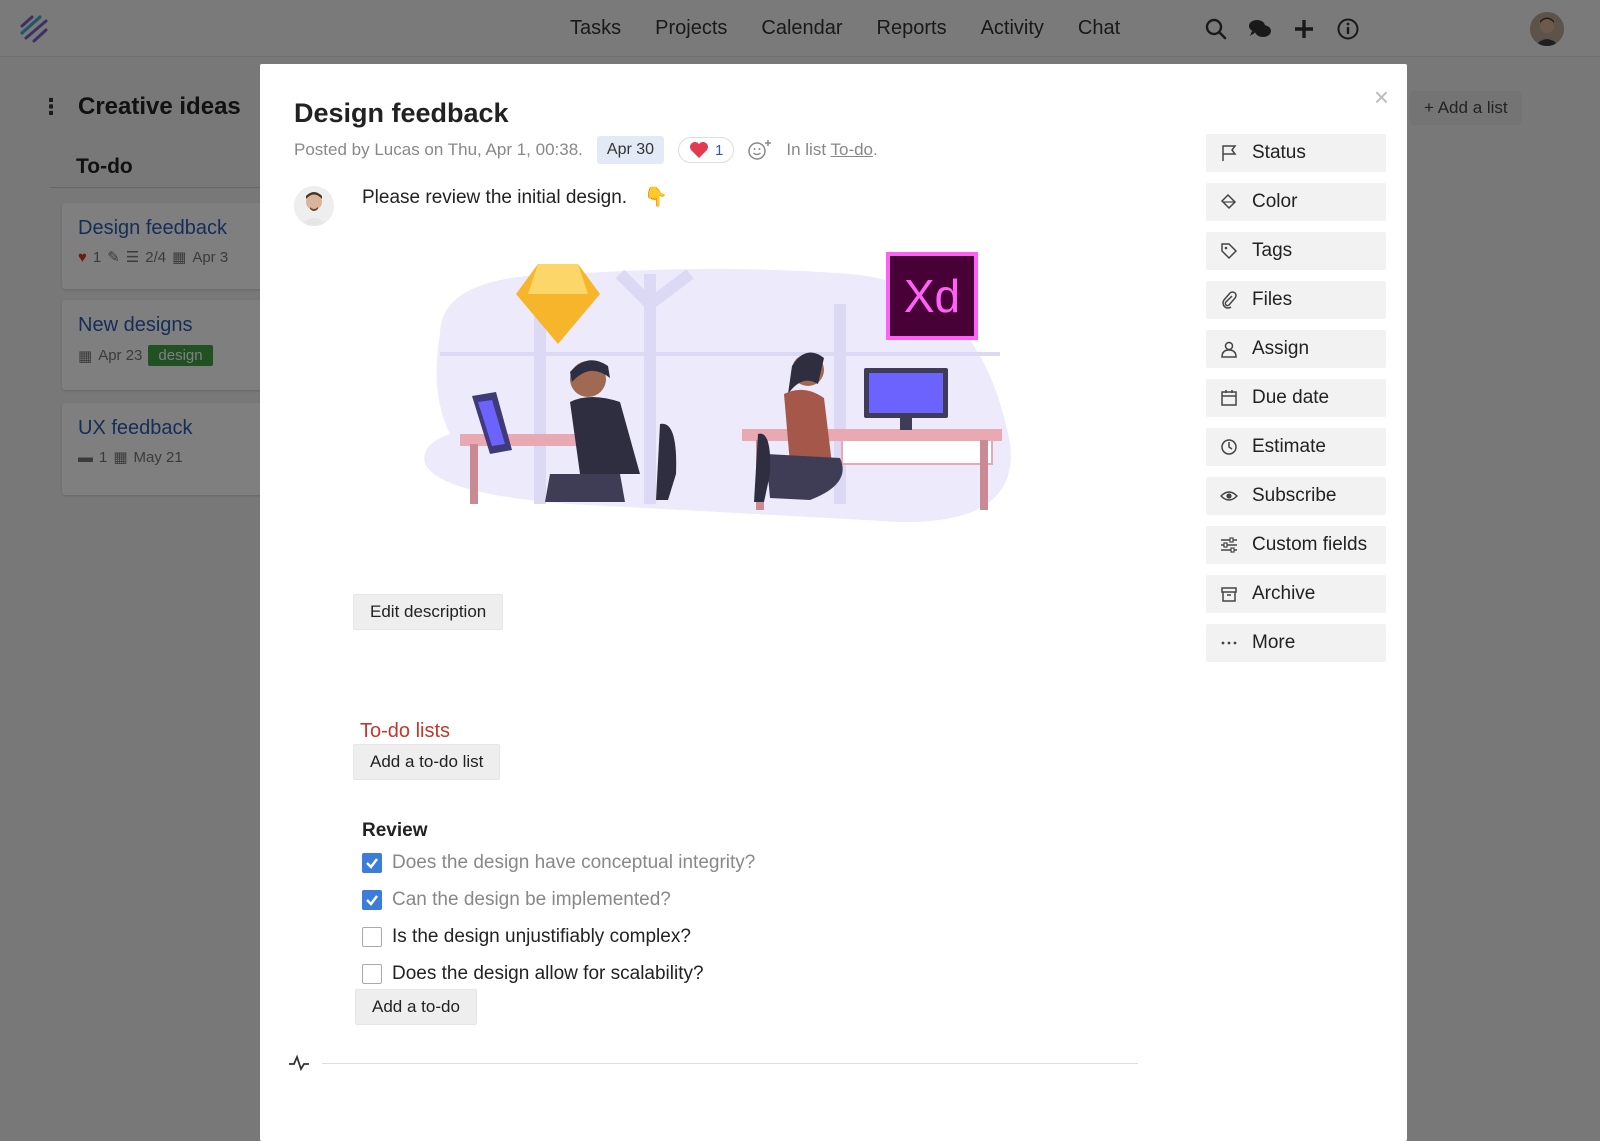 The image size is (1600, 1141). I want to click on paint-bucket-icon, so click(1228, 201).